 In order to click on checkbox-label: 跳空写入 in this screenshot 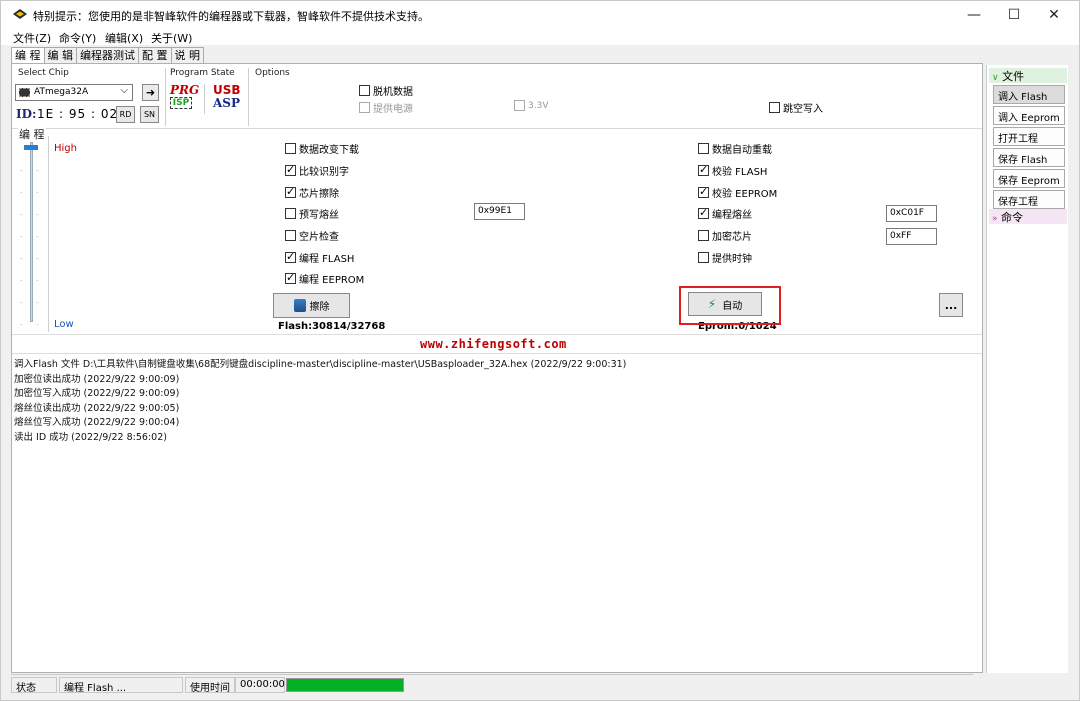, I will do `click(803, 109)`.